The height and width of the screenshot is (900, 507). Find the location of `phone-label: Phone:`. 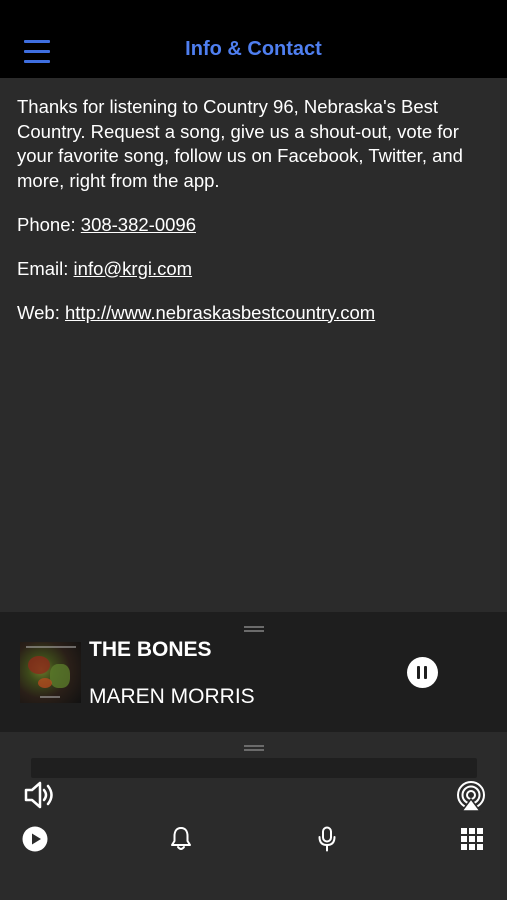

phone-label: Phone: is located at coordinates (46, 224).